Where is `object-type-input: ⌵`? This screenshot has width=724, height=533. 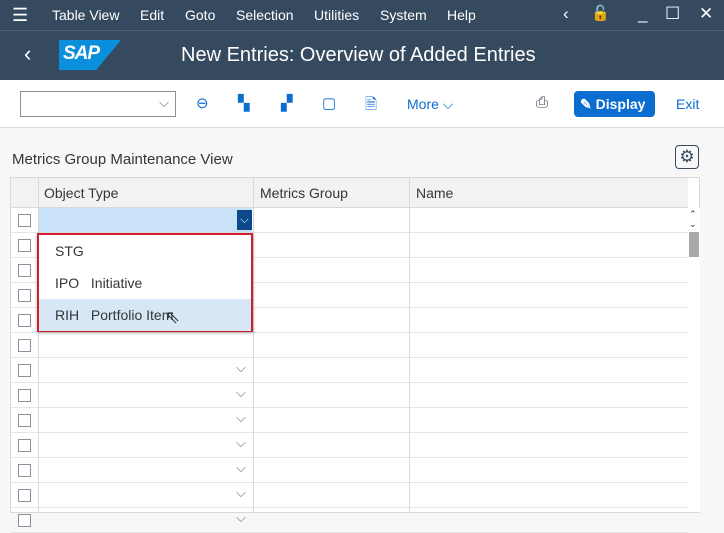
object-type-input: ⌵ is located at coordinates (145, 220).